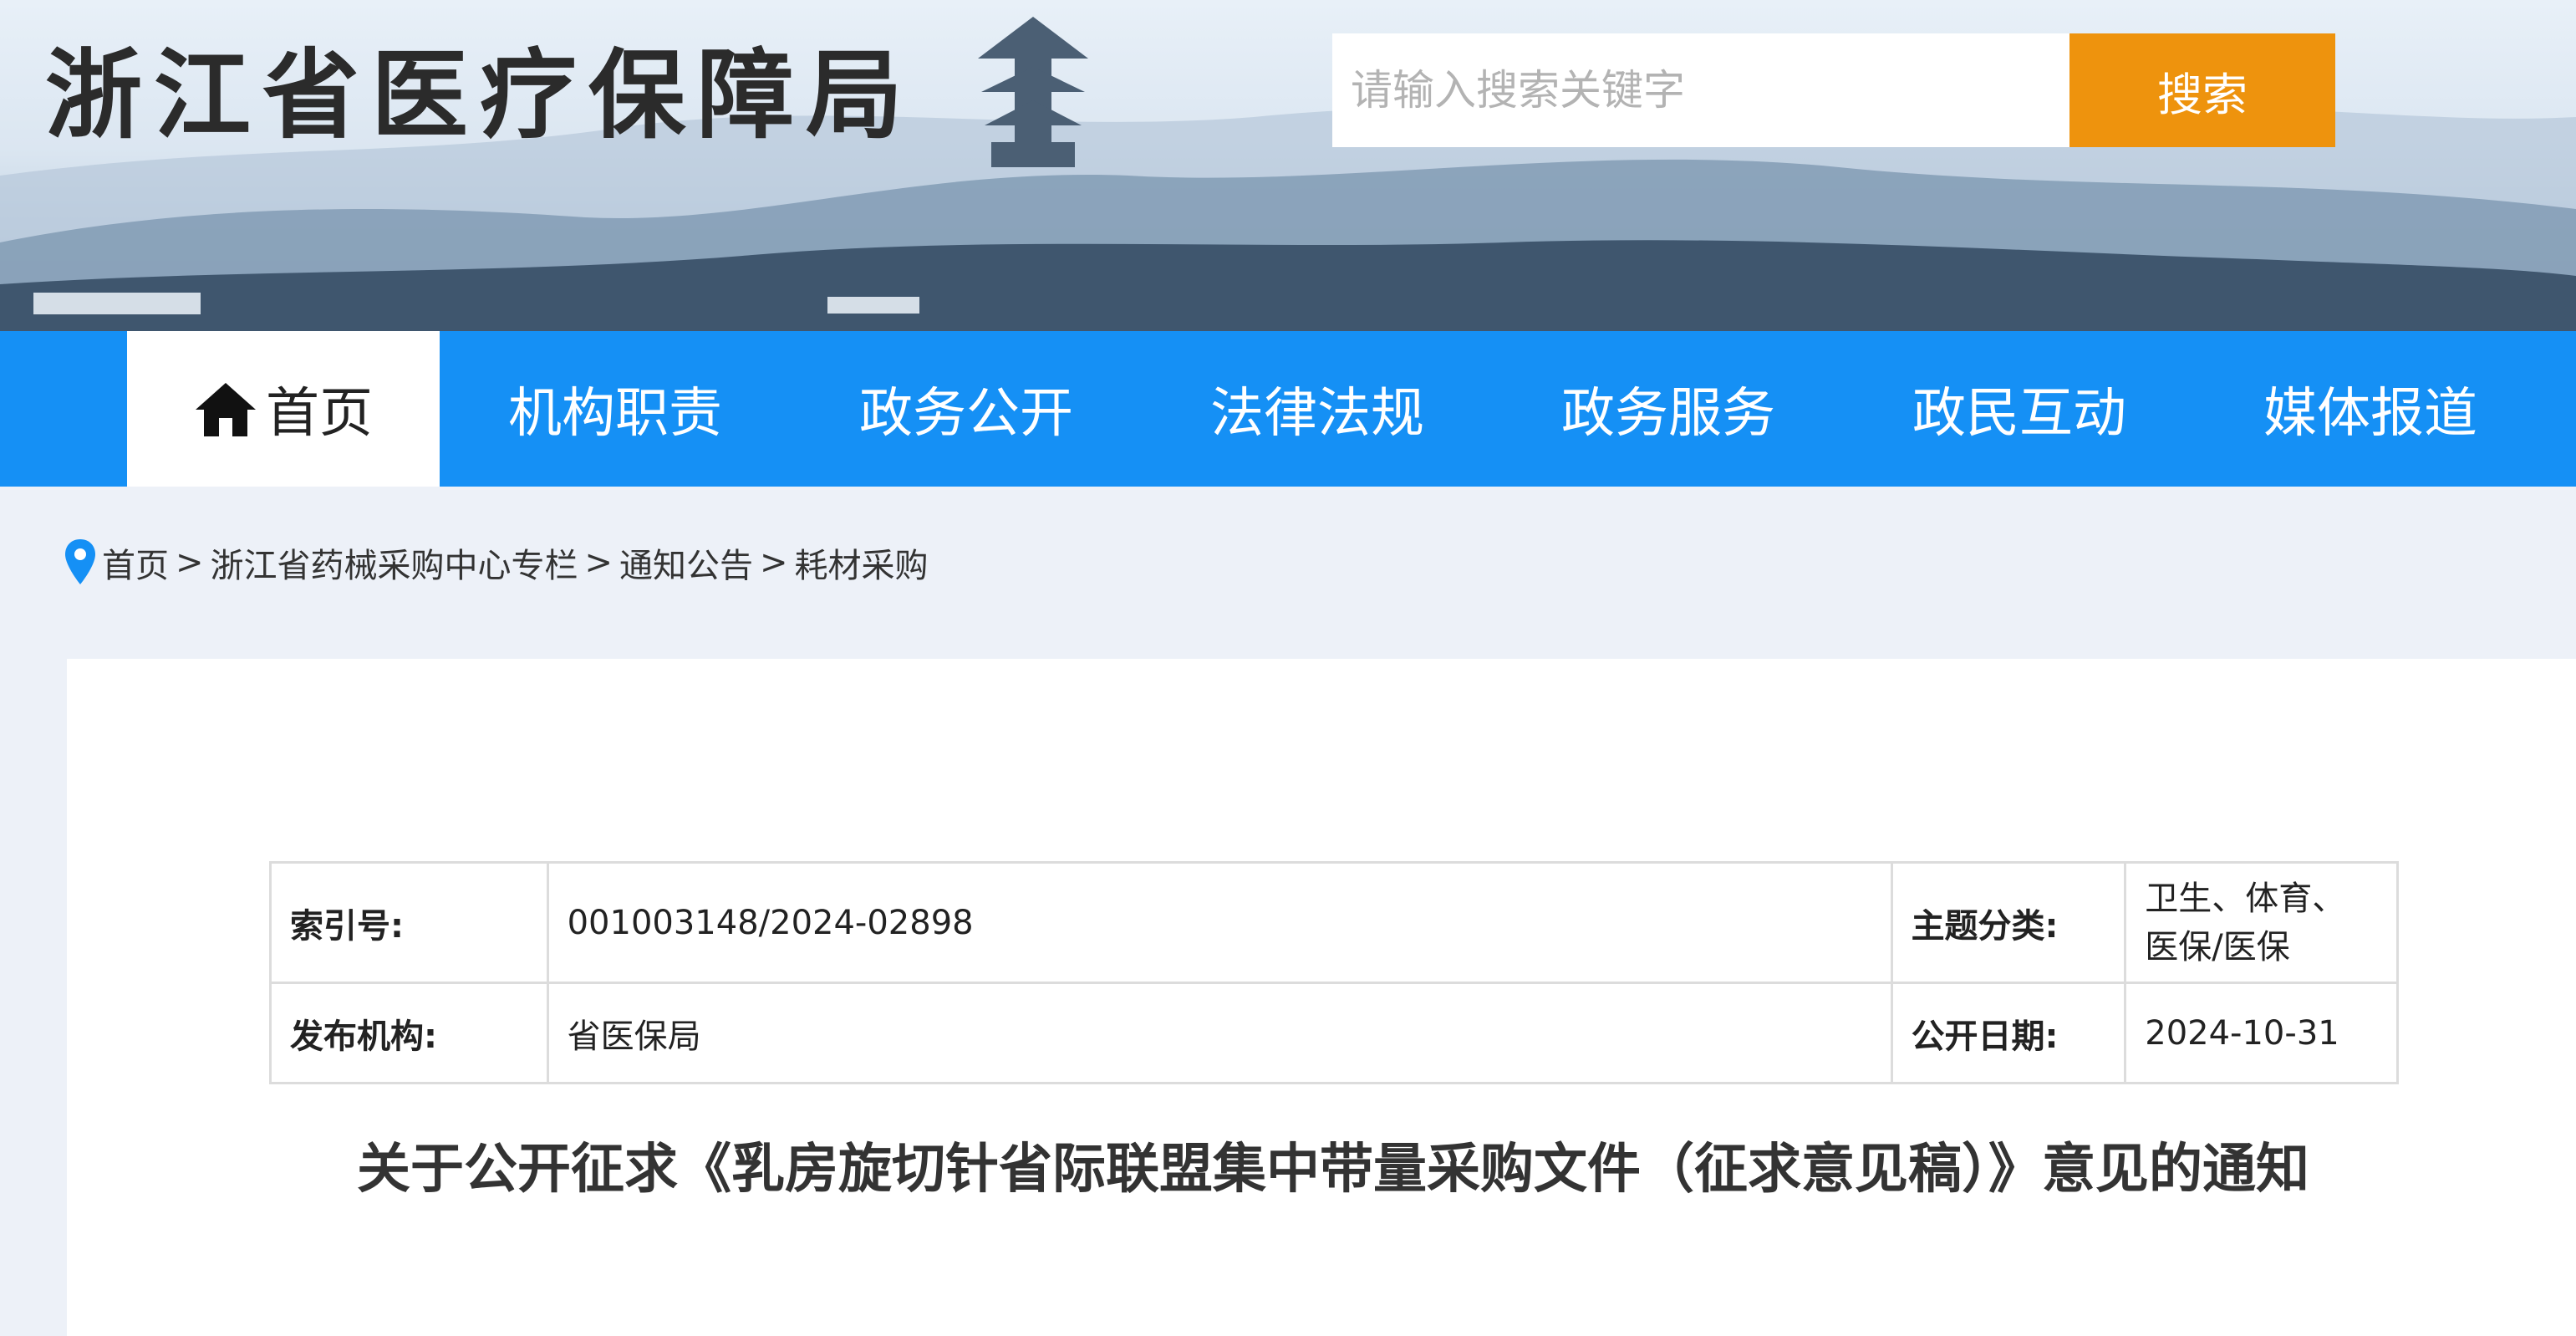 This screenshot has height=1336, width=2576. I want to click on main-nav: 首页 机构职责 政务公开 法律法规 政务服务 政民互动 媒体报道, so click(1288, 409).